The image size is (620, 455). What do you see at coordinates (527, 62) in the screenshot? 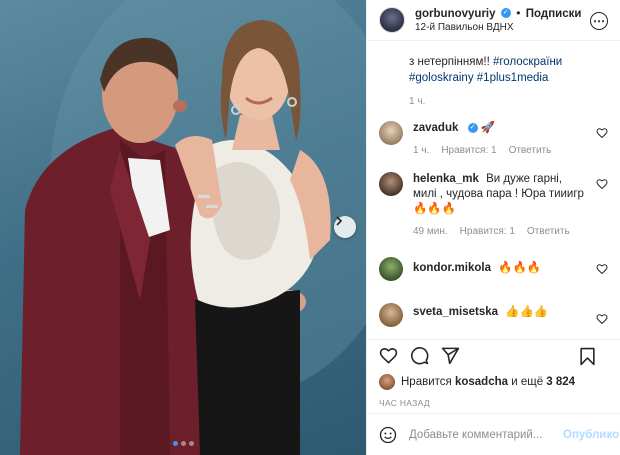
I see `hashtag-link: #голоскраїни` at bounding box center [527, 62].